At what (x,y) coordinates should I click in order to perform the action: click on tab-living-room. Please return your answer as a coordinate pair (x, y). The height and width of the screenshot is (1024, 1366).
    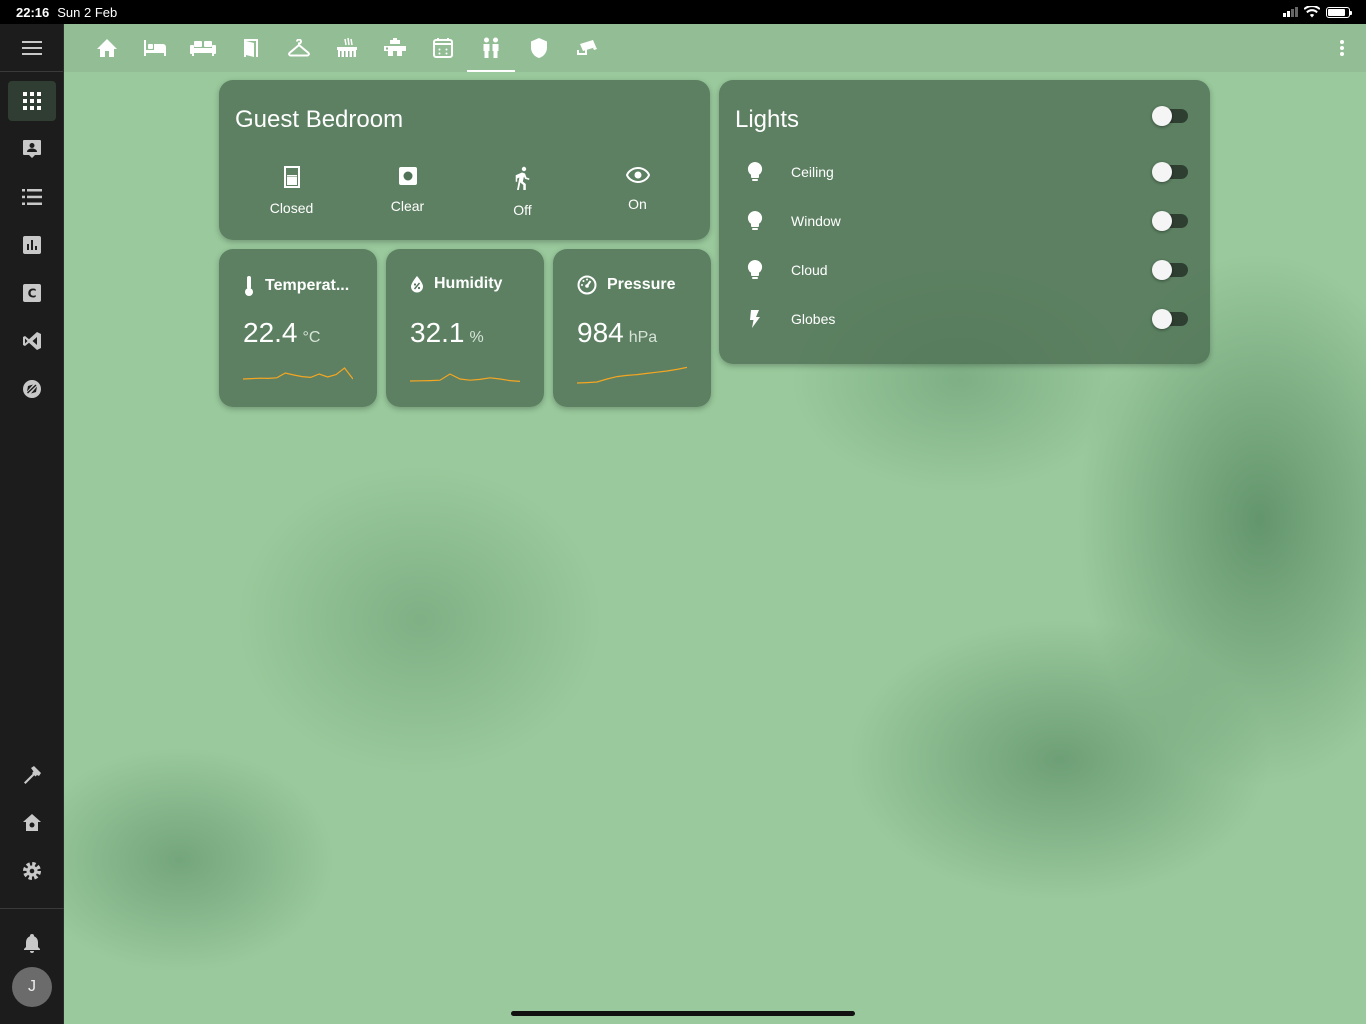
    Looking at the image, I should click on (203, 48).